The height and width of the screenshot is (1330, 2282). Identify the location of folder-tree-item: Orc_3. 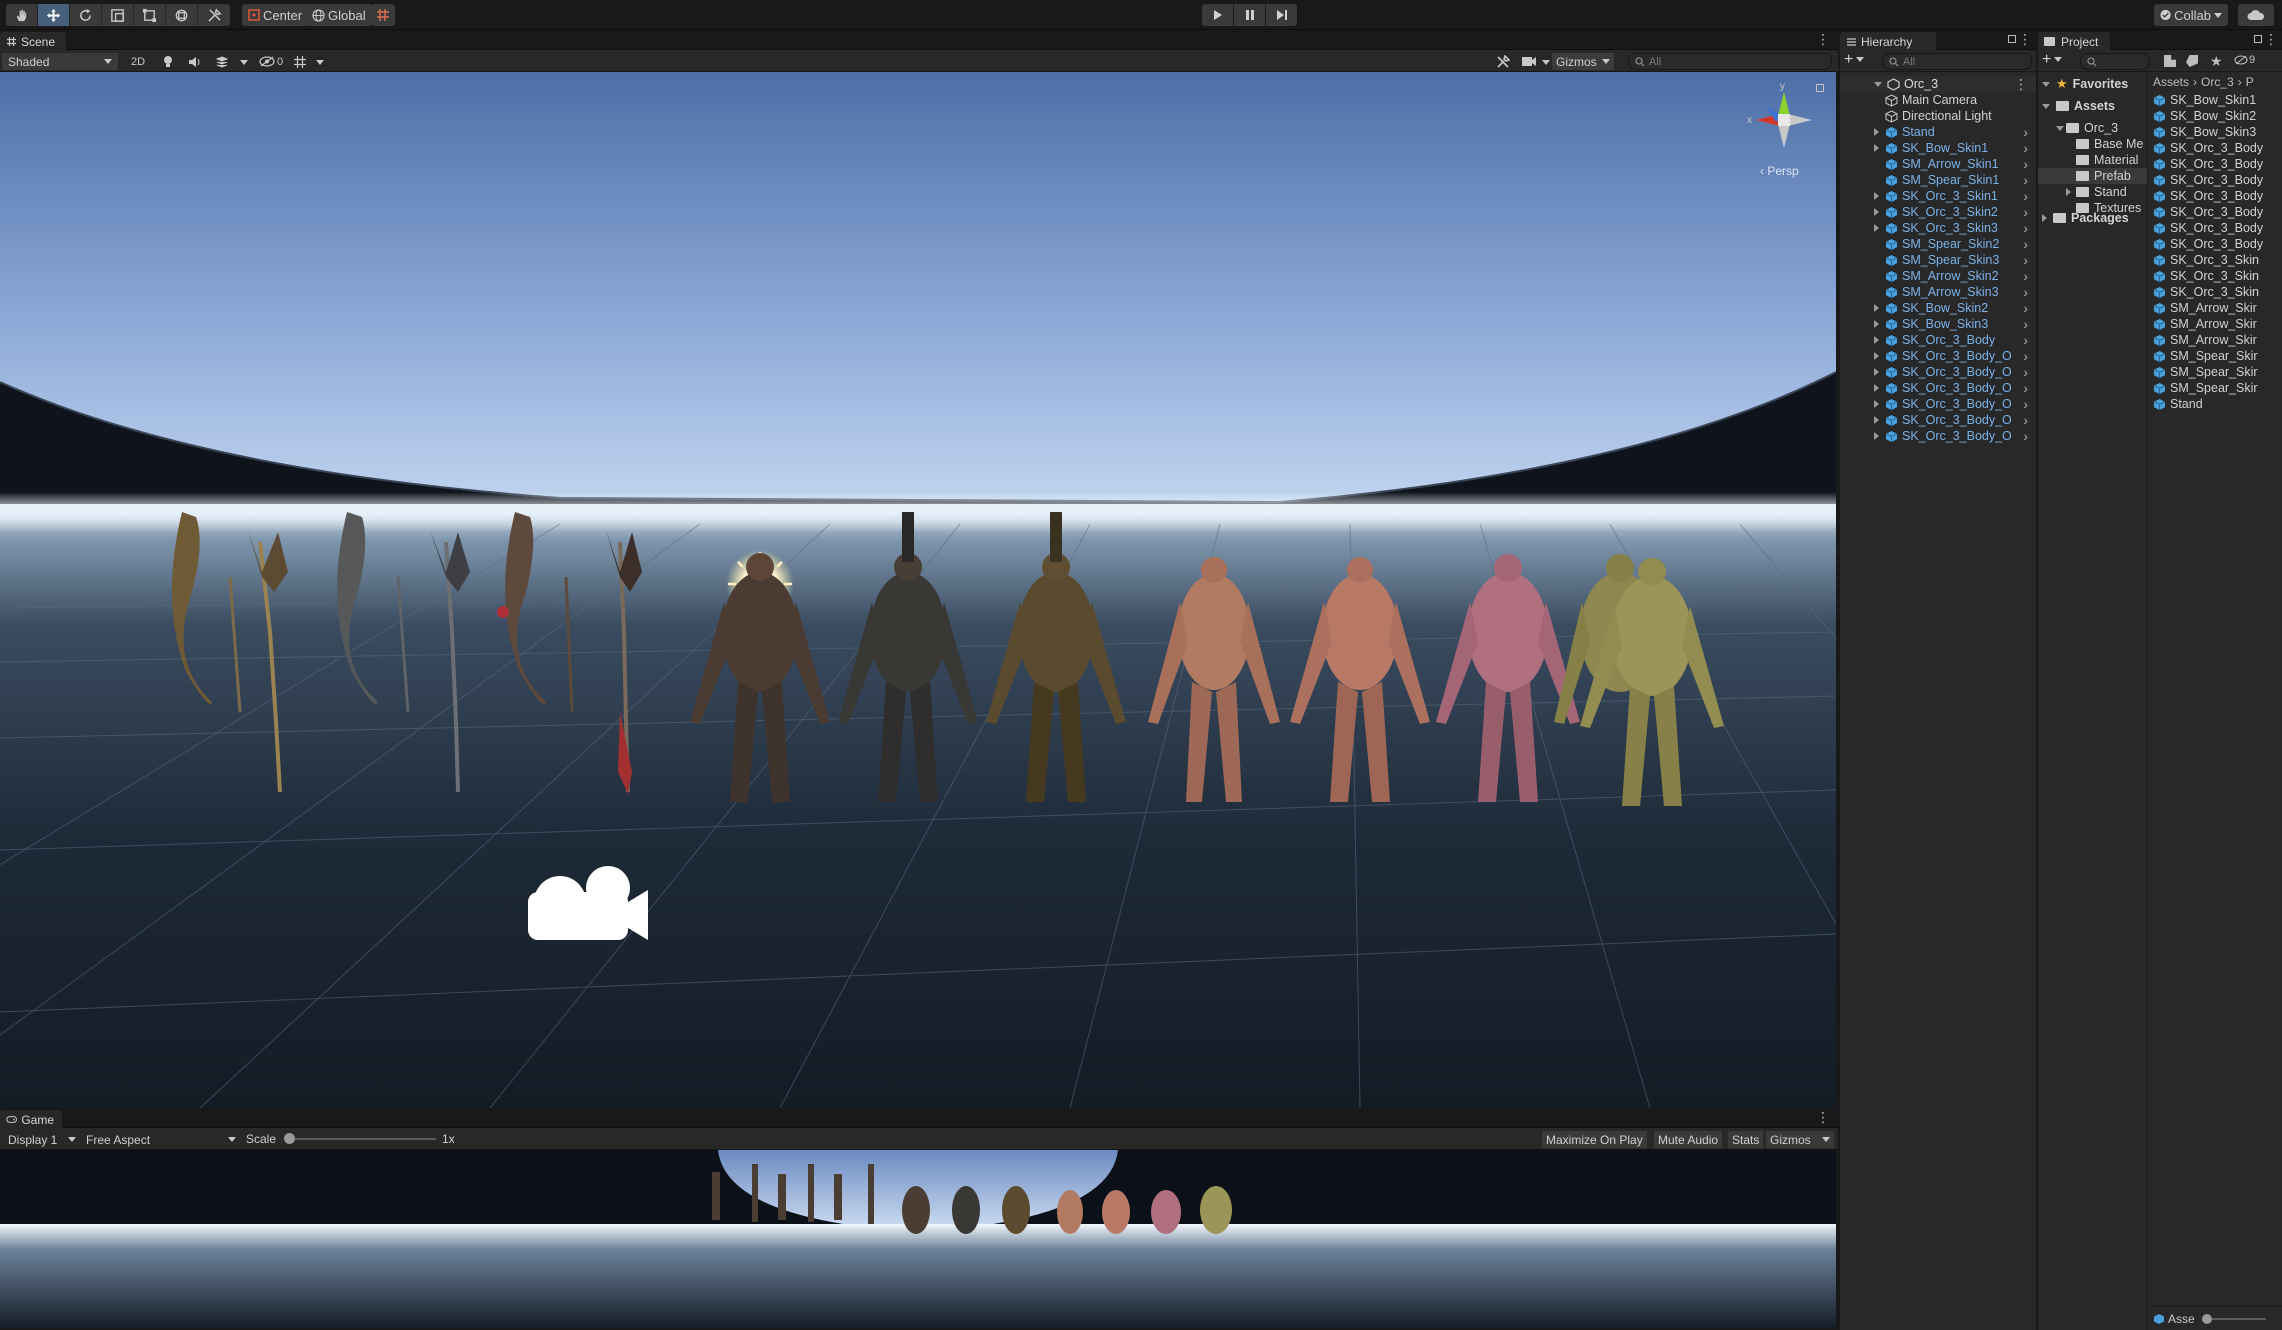
(2101, 128).